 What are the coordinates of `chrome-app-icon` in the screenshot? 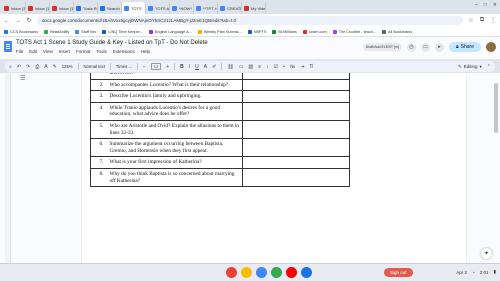 It's located at (231, 272).